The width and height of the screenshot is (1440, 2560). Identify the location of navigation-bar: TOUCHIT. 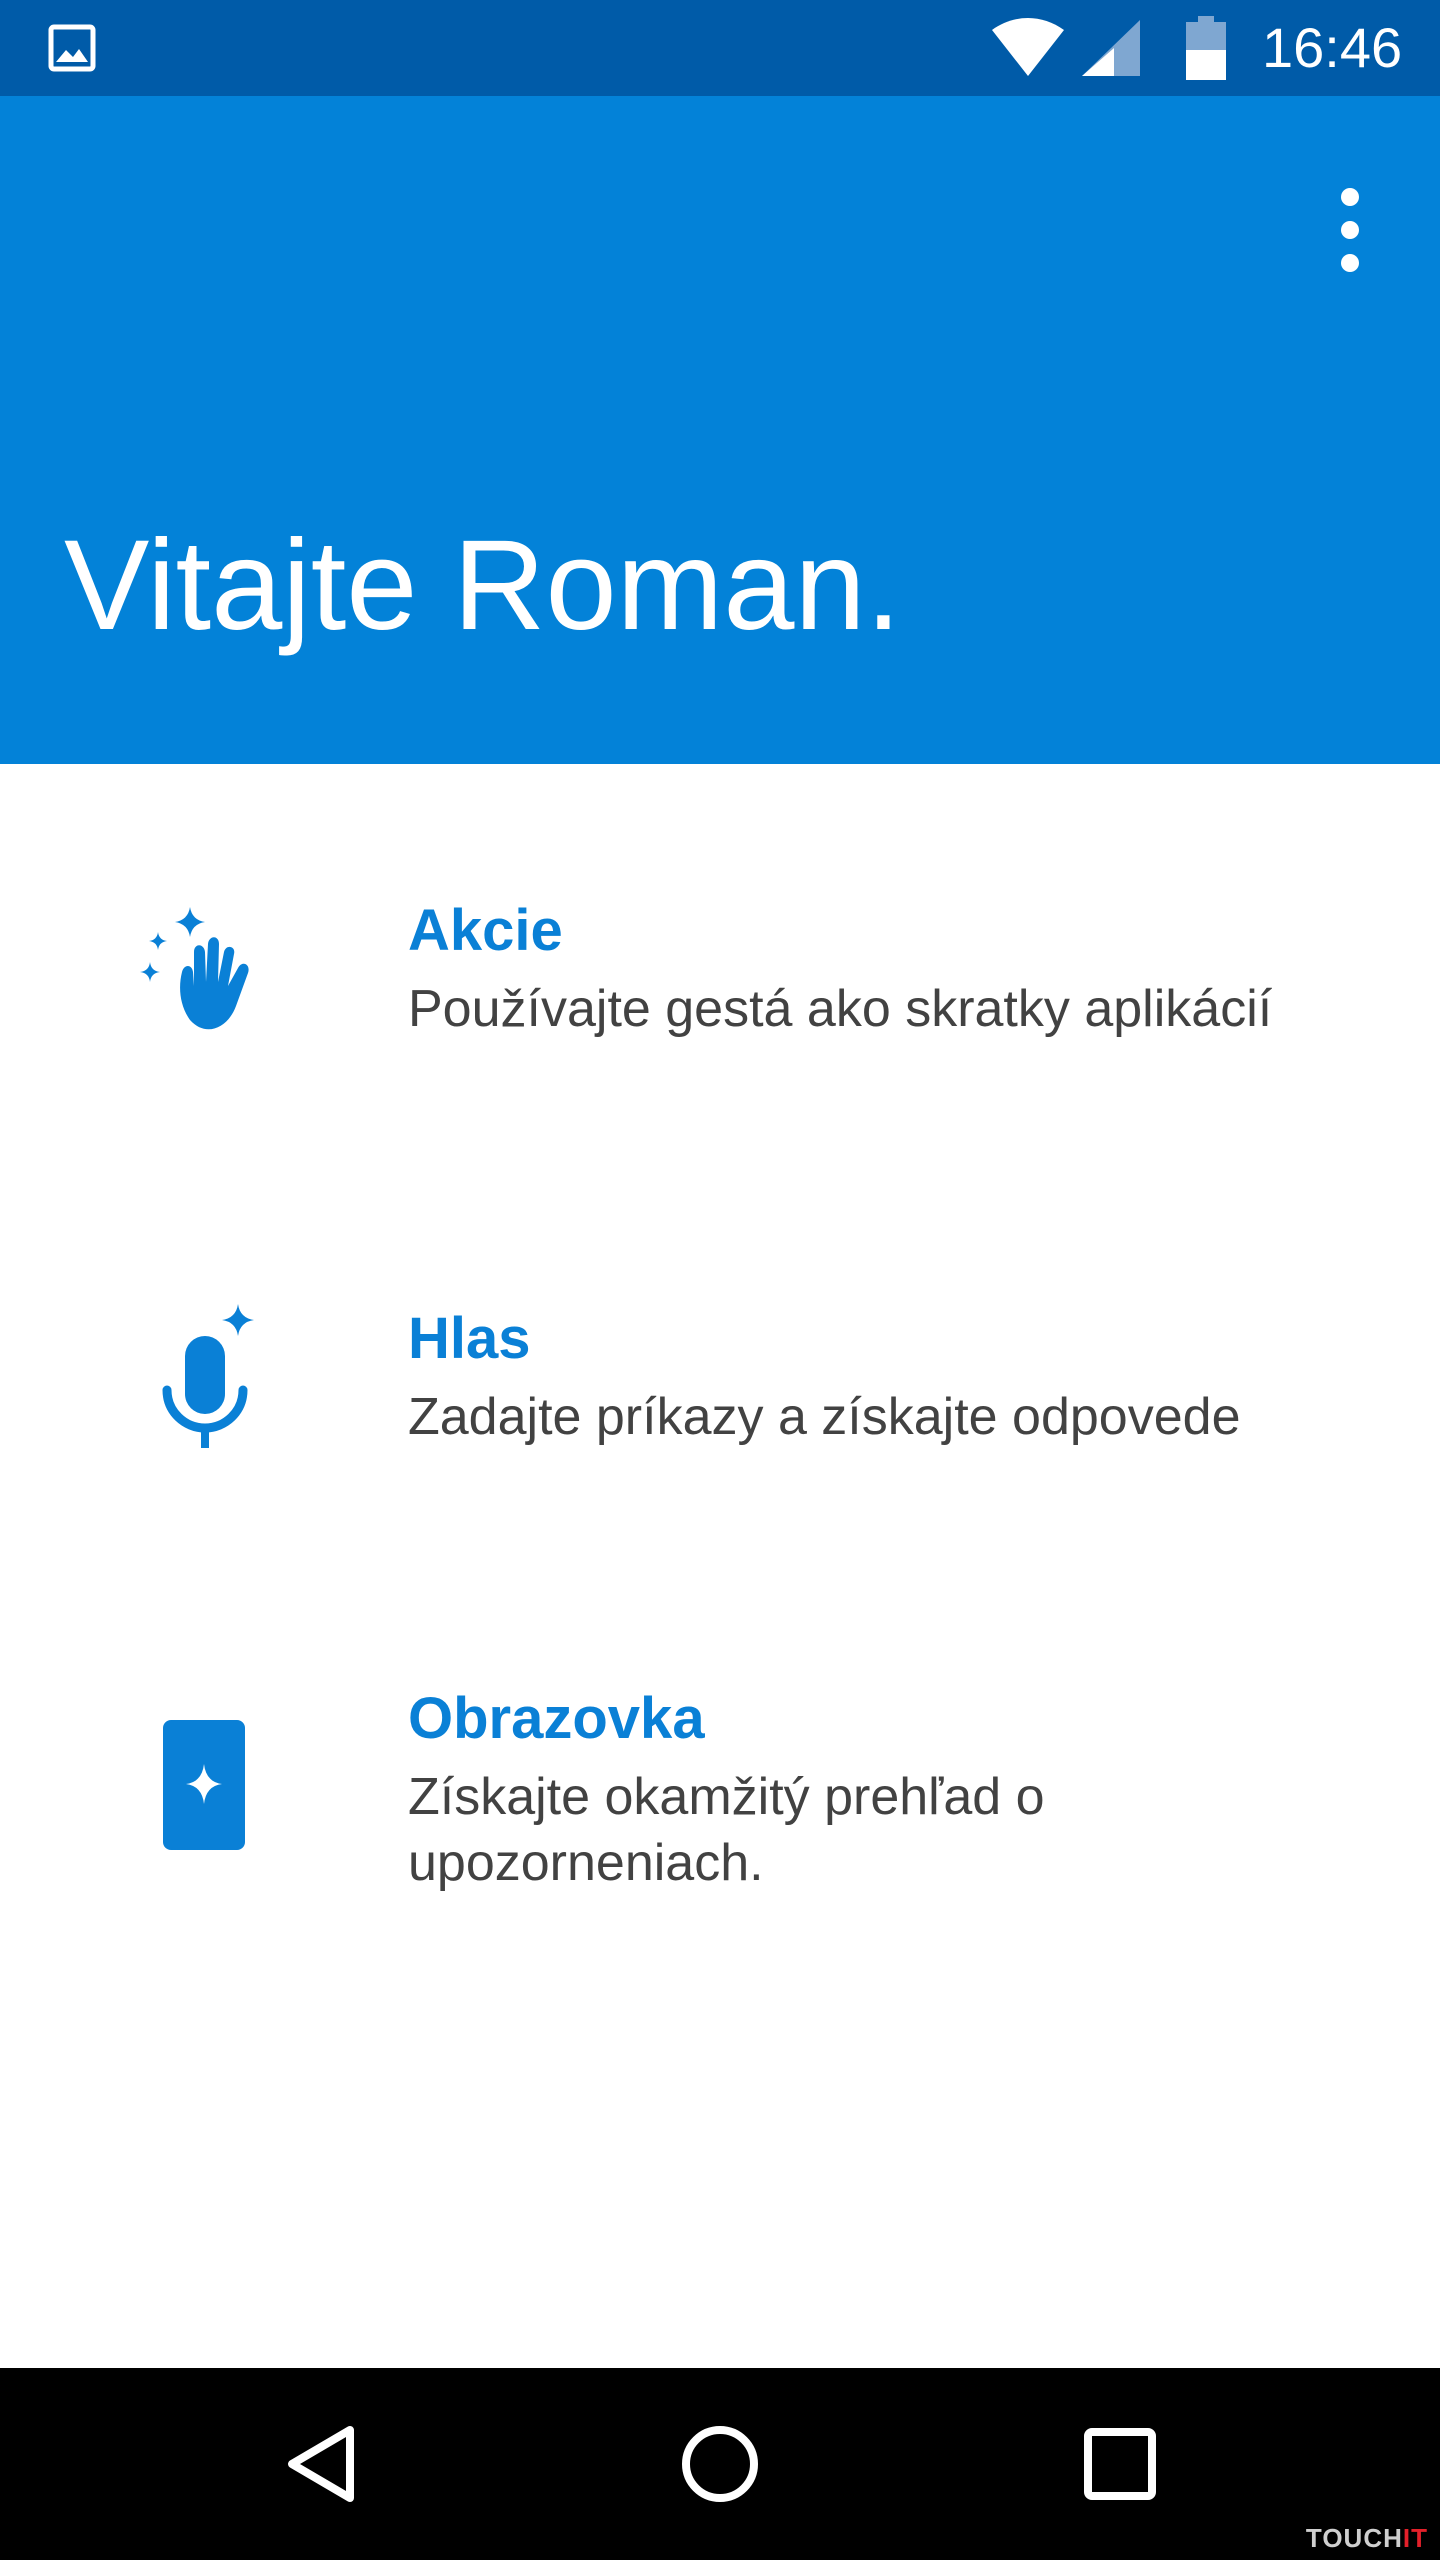
(720, 2464).